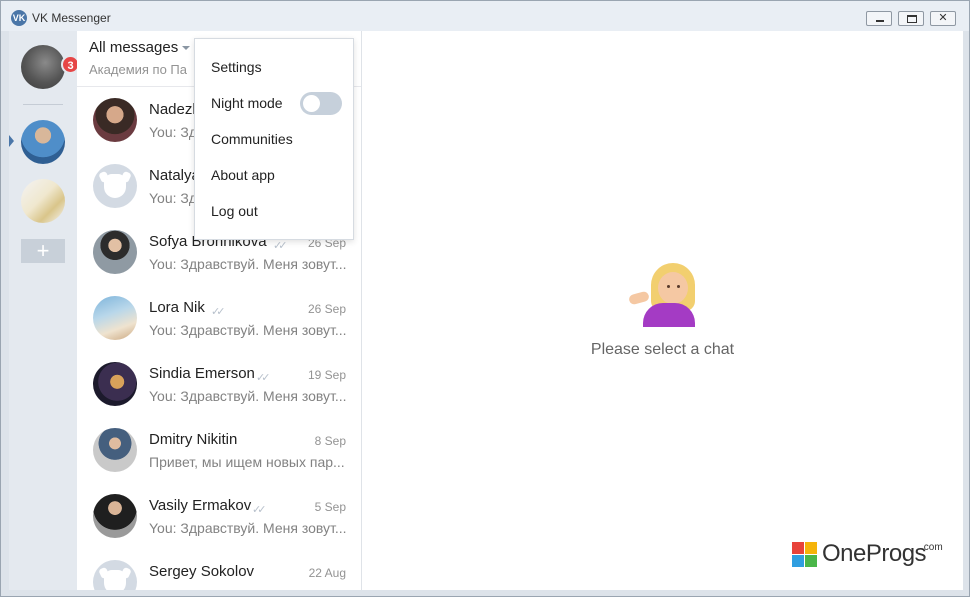 This screenshot has height=597, width=970. I want to click on window-title: VK Messenger, so click(71, 18).